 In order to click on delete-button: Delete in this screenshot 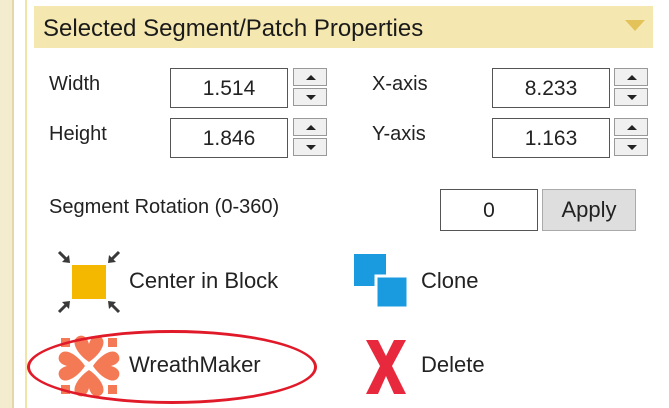, I will do `click(432, 366)`.